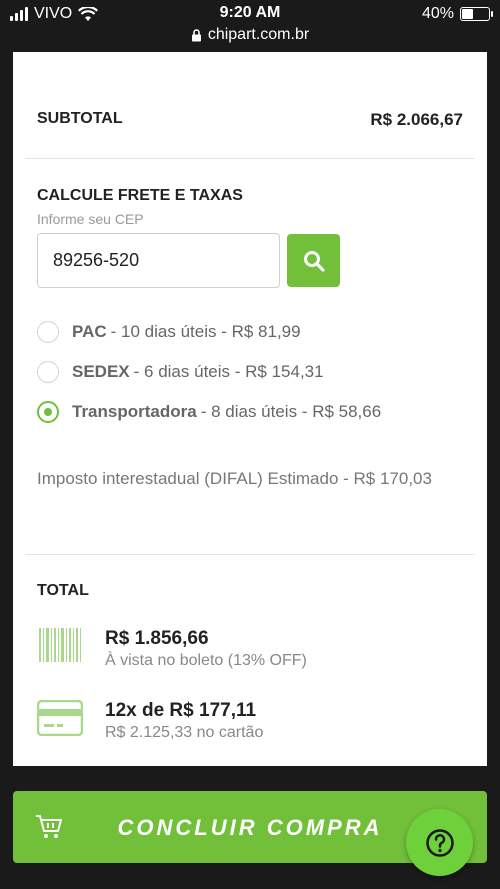  Describe the element at coordinates (48, 412) in the screenshot. I see `radio-transportadora` at that location.